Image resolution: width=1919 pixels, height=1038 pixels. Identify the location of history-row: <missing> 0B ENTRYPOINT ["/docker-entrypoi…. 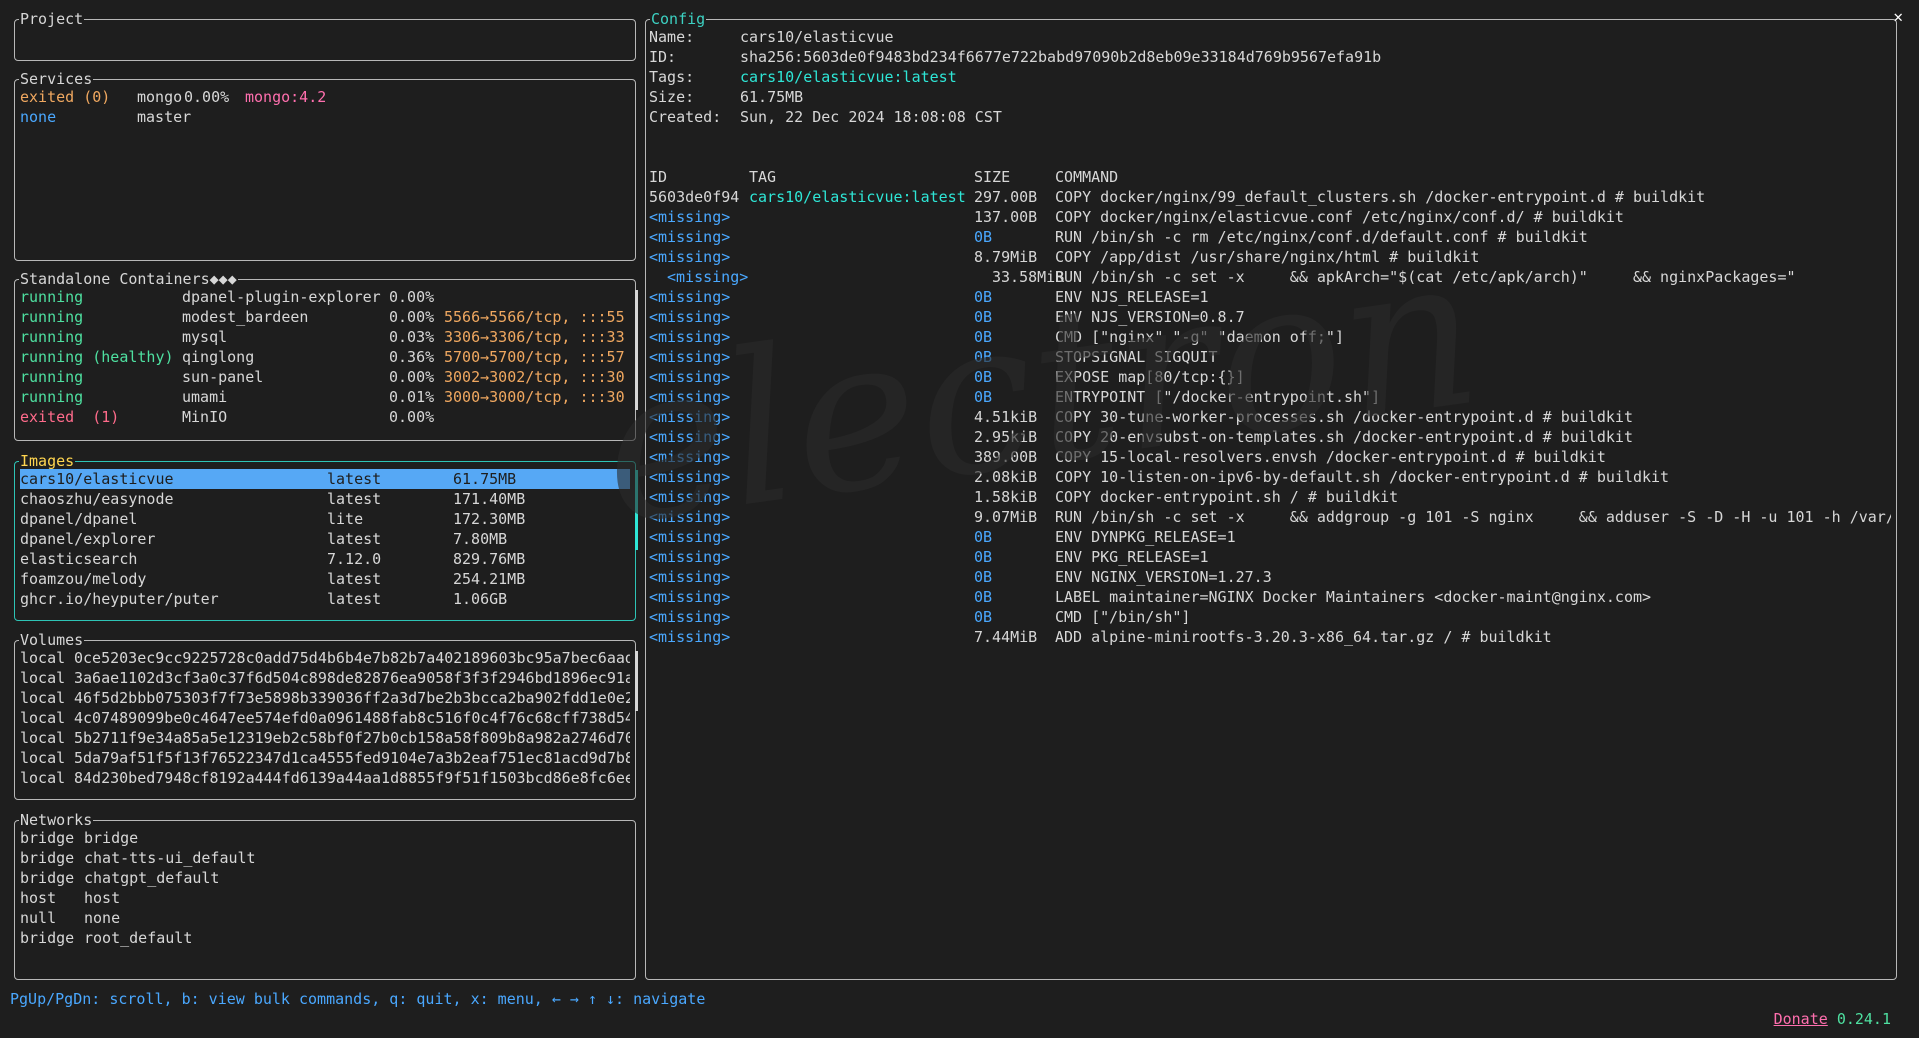
(1270, 397).